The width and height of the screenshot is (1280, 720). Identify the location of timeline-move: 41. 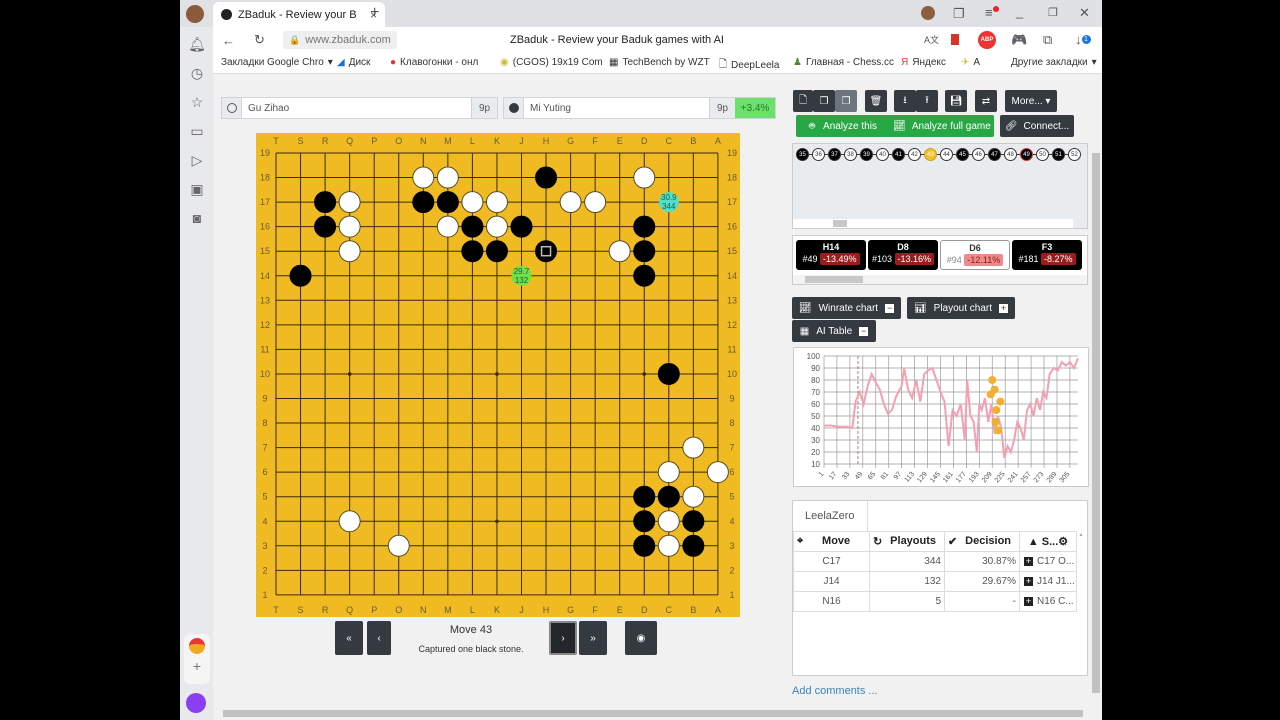
(898, 154).